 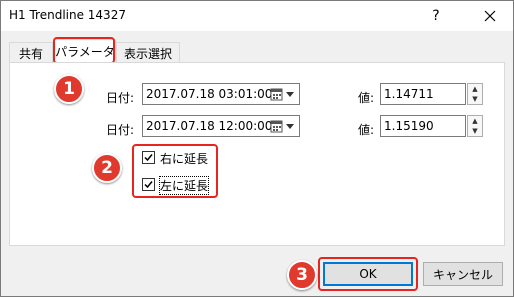 What do you see at coordinates (120, 130) in the screenshot?
I see `date2-label: 日付:` at bounding box center [120, 130].